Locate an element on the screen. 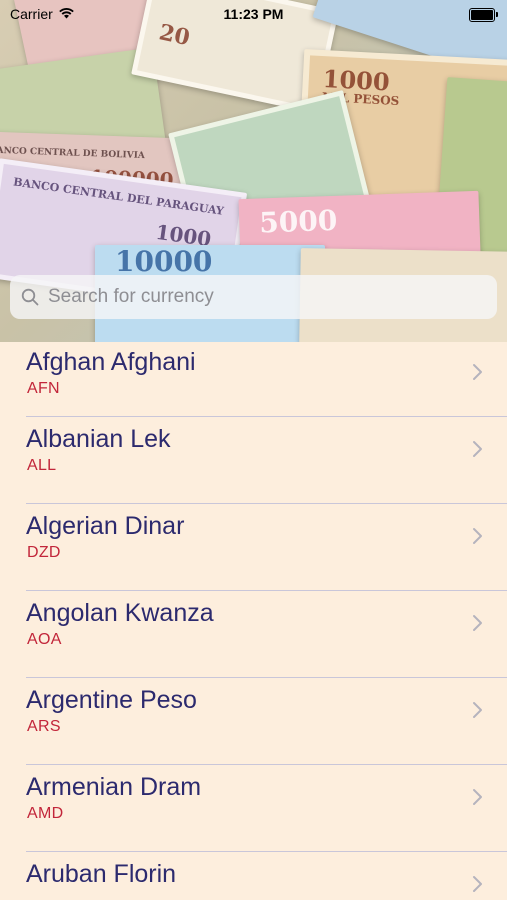  list-item-afghan-afghani: Afghan Afghani AFN is located at coordinates (266, 379).